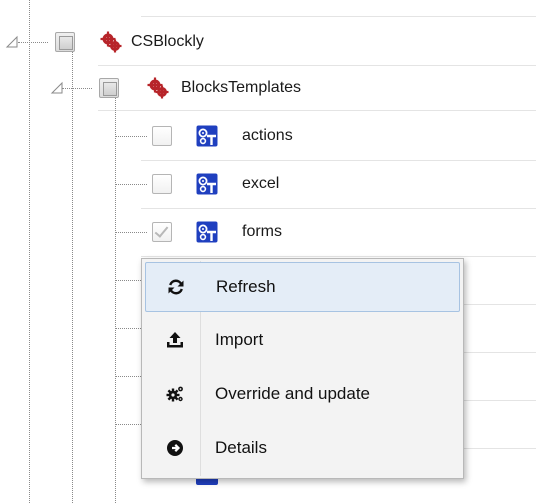 The width and height of the screenshot is (536, 503). Describe the element at coordinates (175, 448) in the screenshot. I see `arrow-circle-right-icon` at that location.